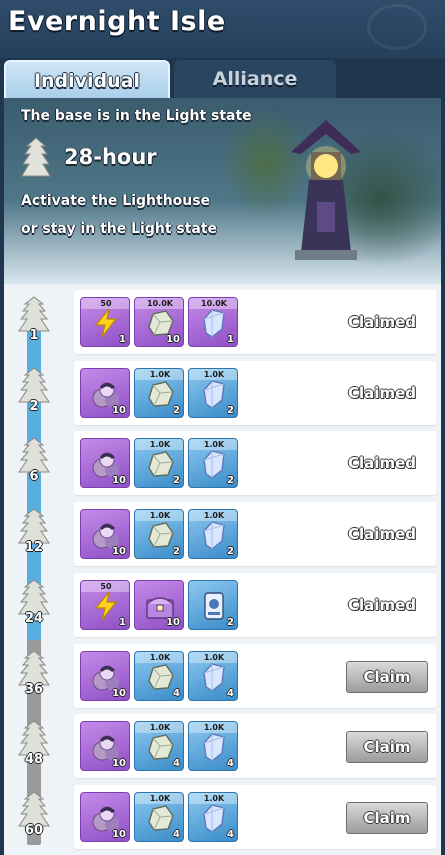 The image size is (445, 855). What do you see at coordinates (159, 322) in the screenshot?
I see `reward-item: 10.0K 10` at bounding box center [159, 322].